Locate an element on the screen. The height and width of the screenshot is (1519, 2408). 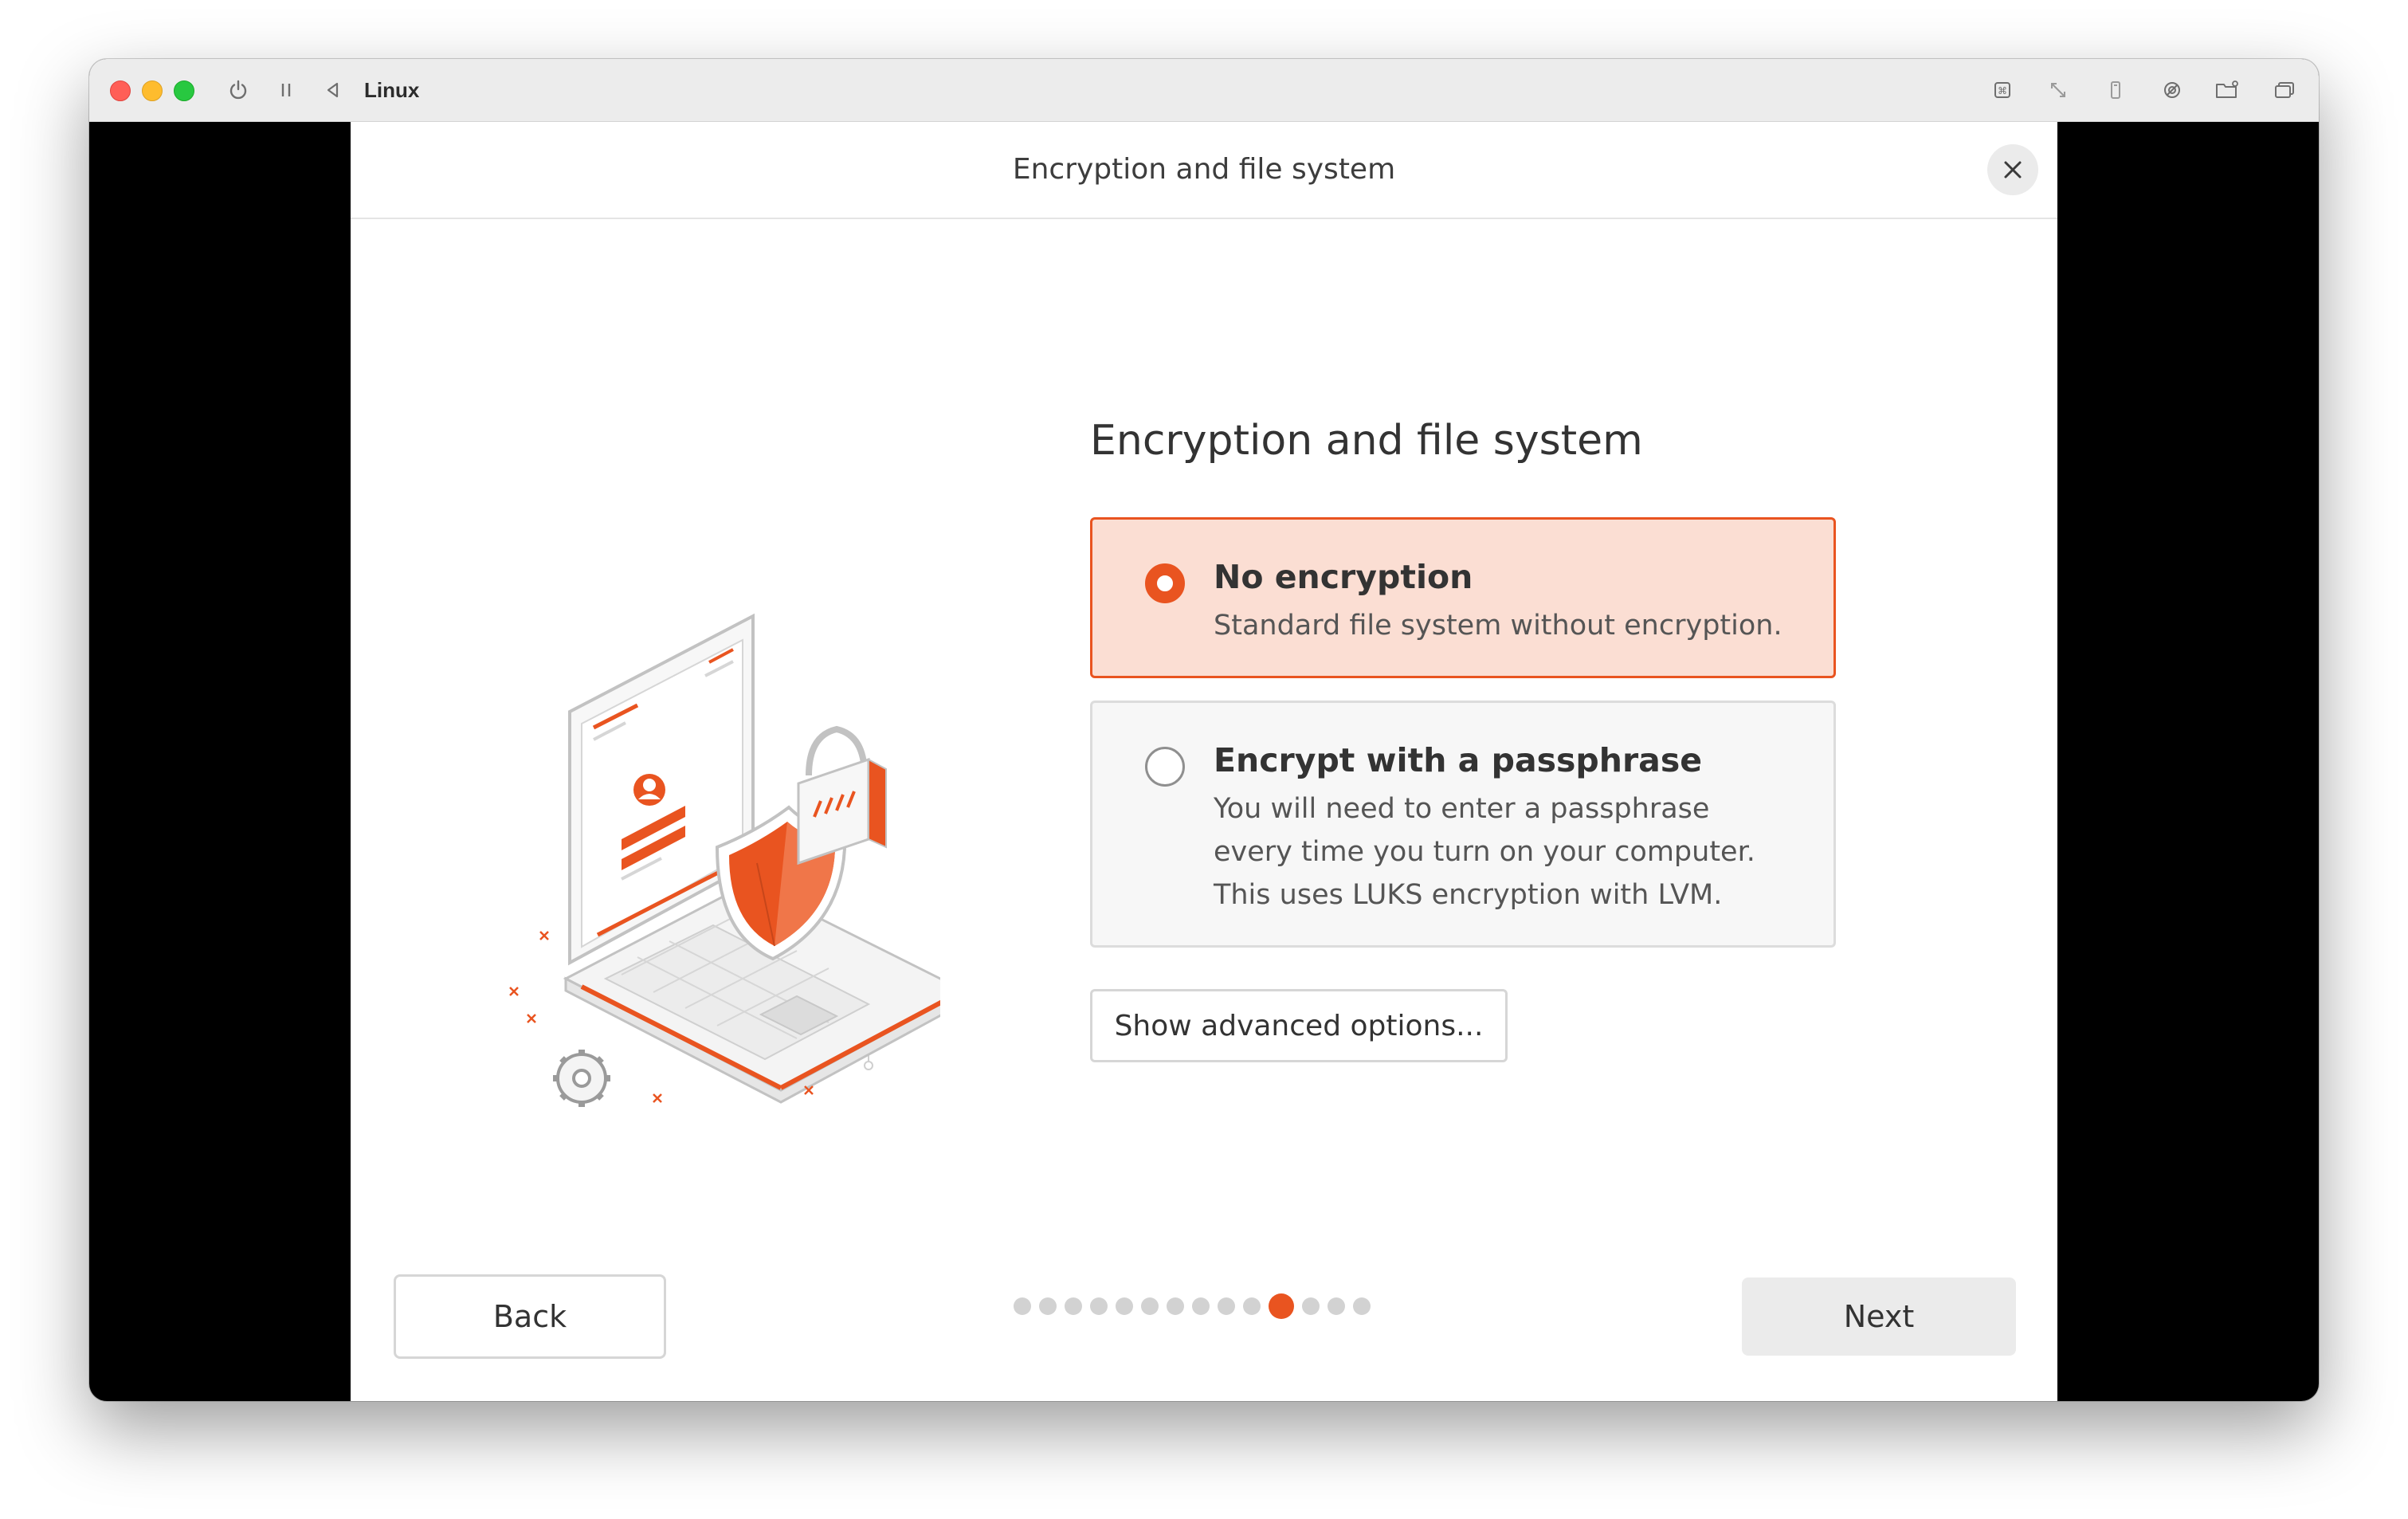
option-description-line: This uses LUKS encryption with LVM. is located at coordinates (1468, 895).